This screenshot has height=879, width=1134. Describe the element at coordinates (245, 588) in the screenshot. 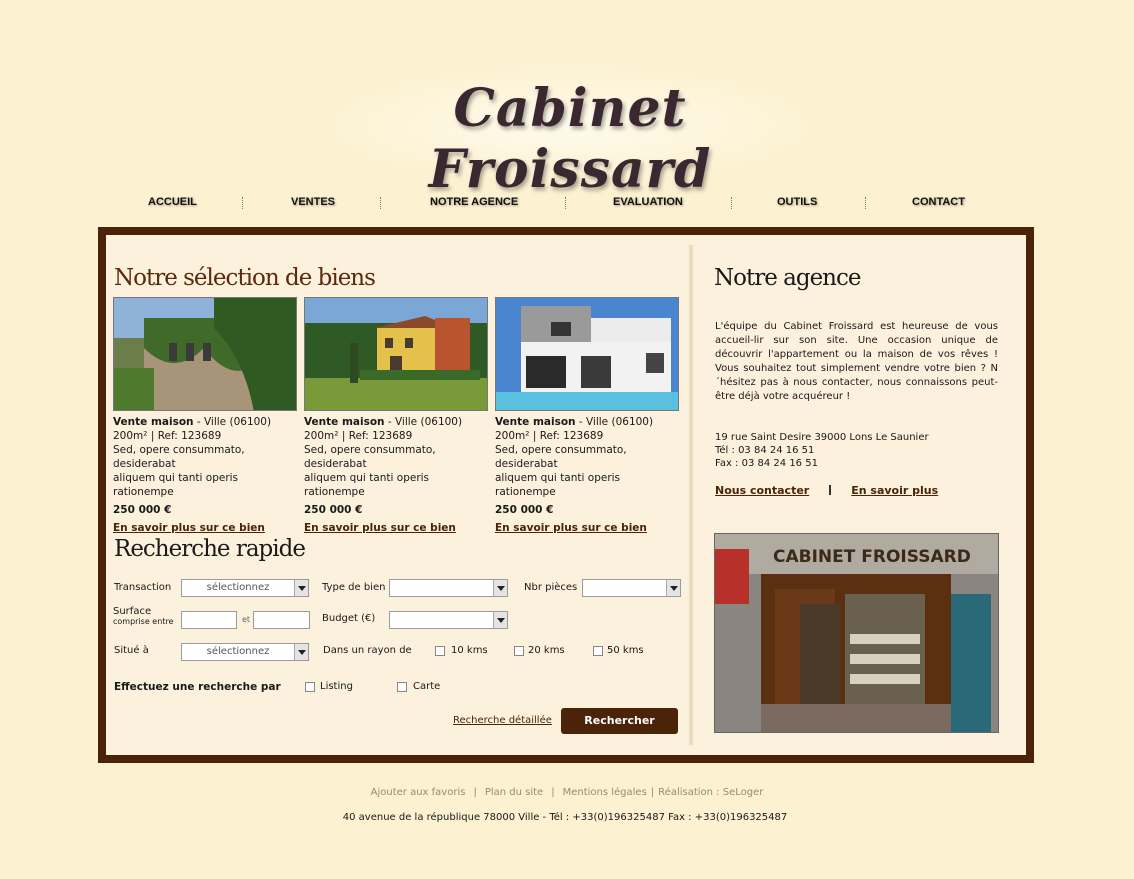

I see `transaction-select: sélectionnez` at that location.